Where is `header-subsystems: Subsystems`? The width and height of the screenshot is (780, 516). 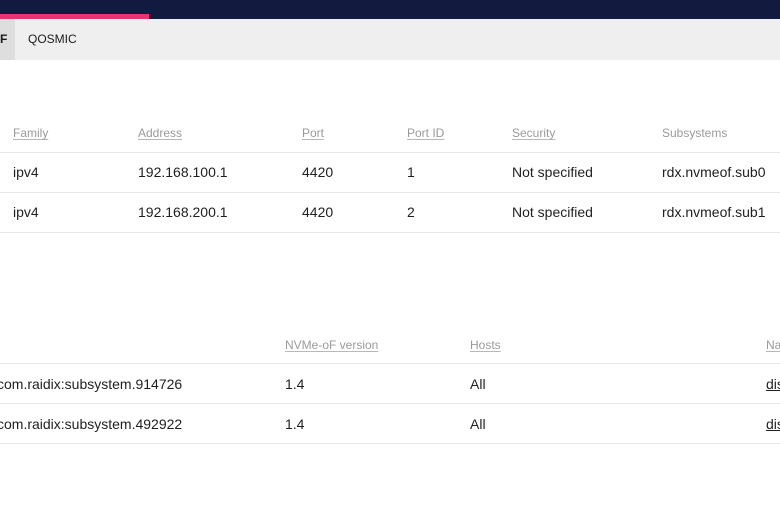
header-subsystems: Subsystems is located at coordinates (695, 133).